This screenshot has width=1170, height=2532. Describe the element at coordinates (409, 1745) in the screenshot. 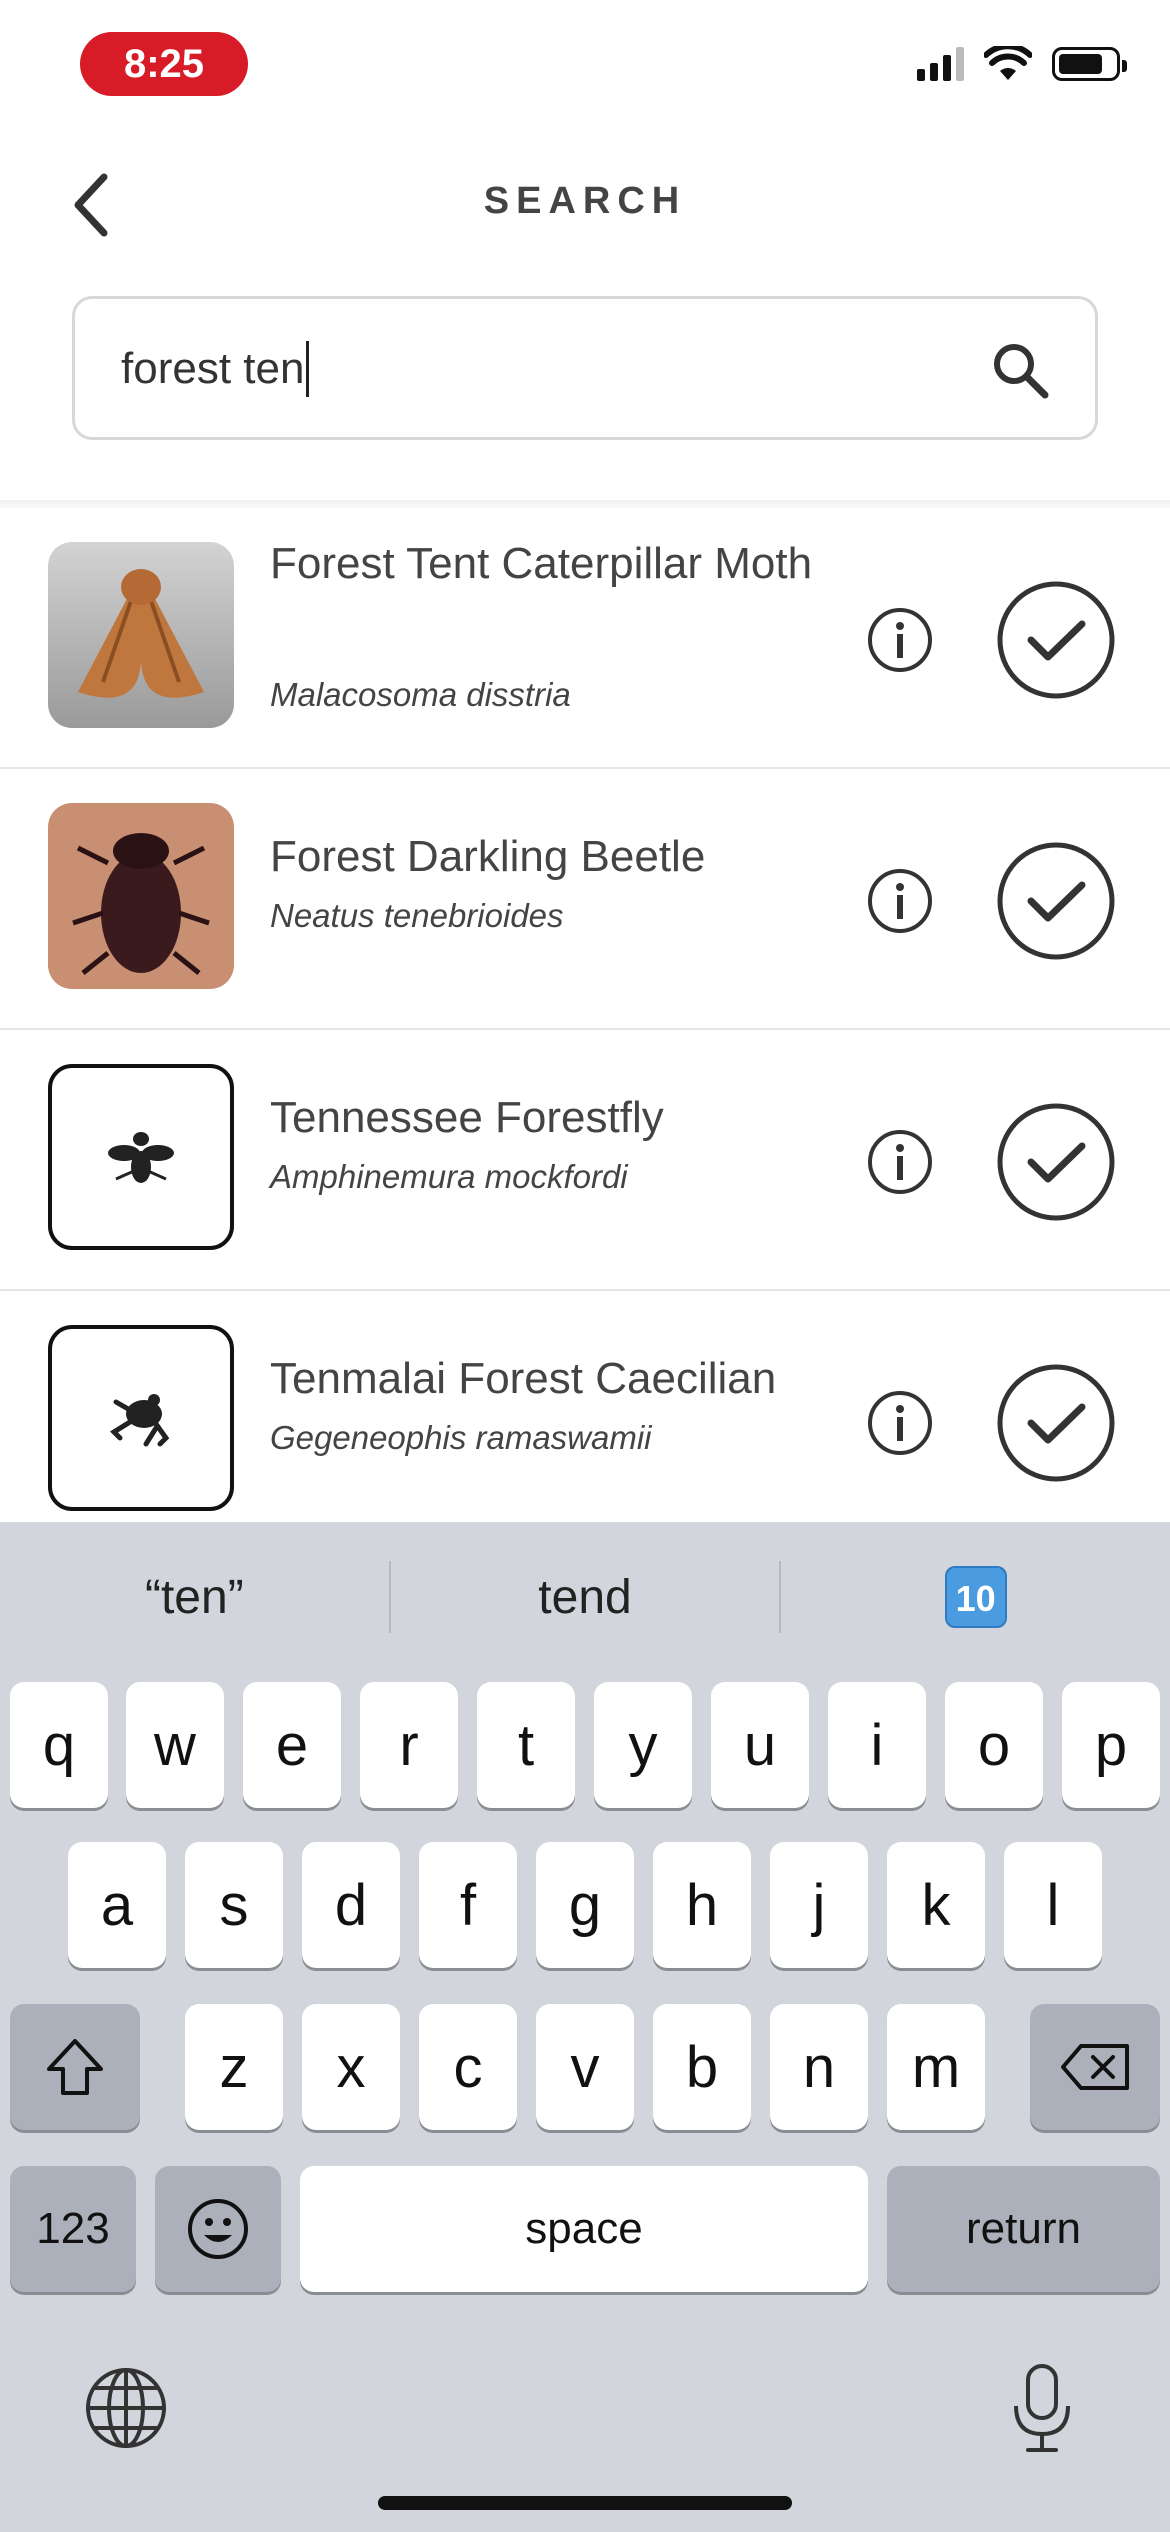

I see `key-r: r` at that location.